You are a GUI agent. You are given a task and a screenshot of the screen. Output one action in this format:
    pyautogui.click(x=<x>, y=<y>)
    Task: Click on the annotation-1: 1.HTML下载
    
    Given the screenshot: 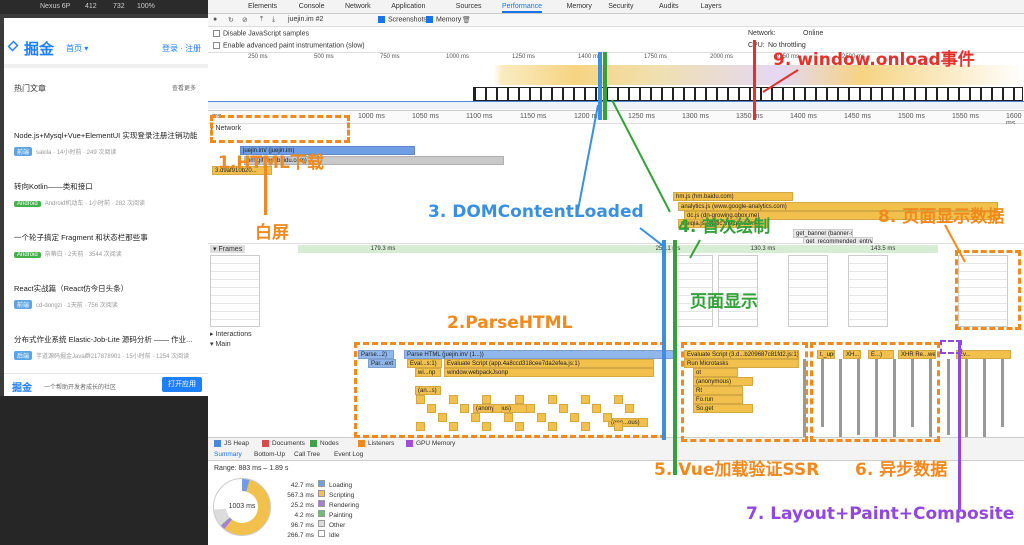 What is the action you would take?
    pyautogui.click(x=271, y=163)
    